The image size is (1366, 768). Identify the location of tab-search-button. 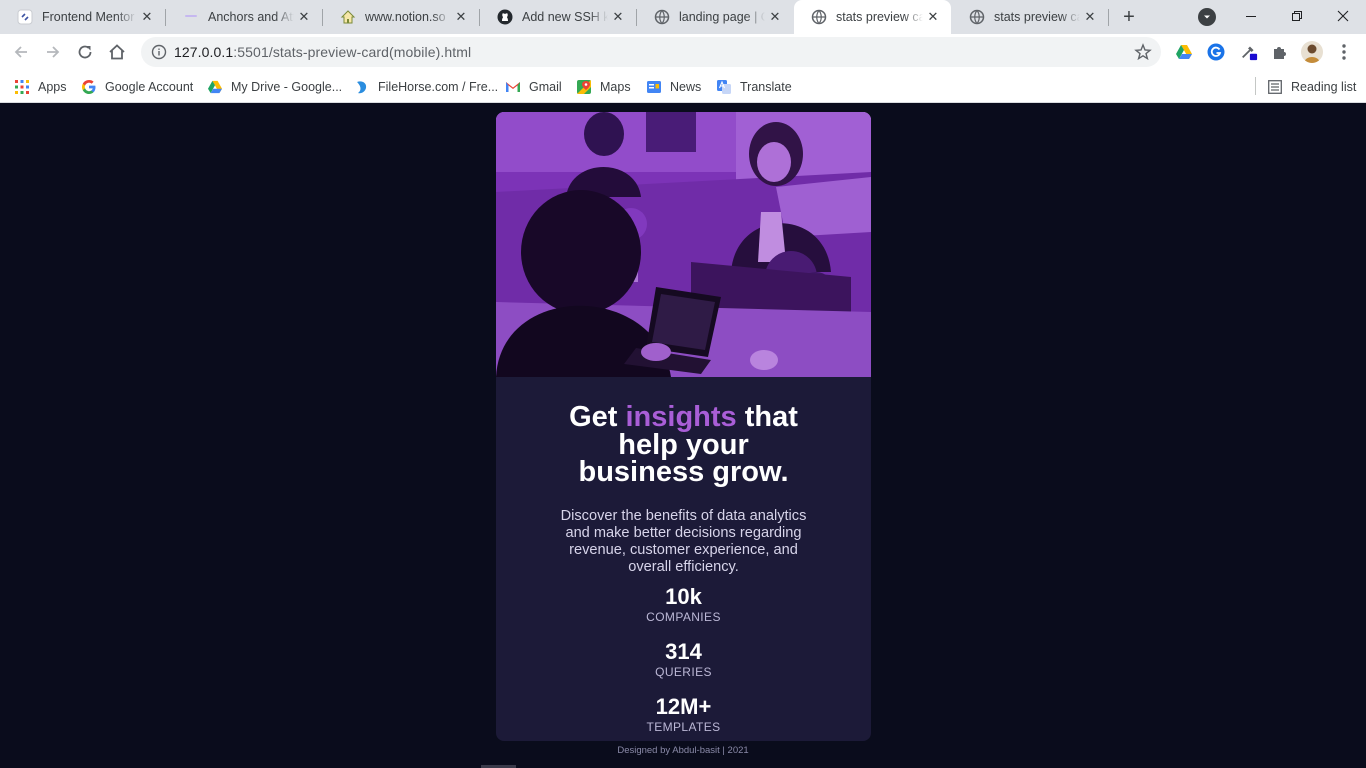
(1207, 17).